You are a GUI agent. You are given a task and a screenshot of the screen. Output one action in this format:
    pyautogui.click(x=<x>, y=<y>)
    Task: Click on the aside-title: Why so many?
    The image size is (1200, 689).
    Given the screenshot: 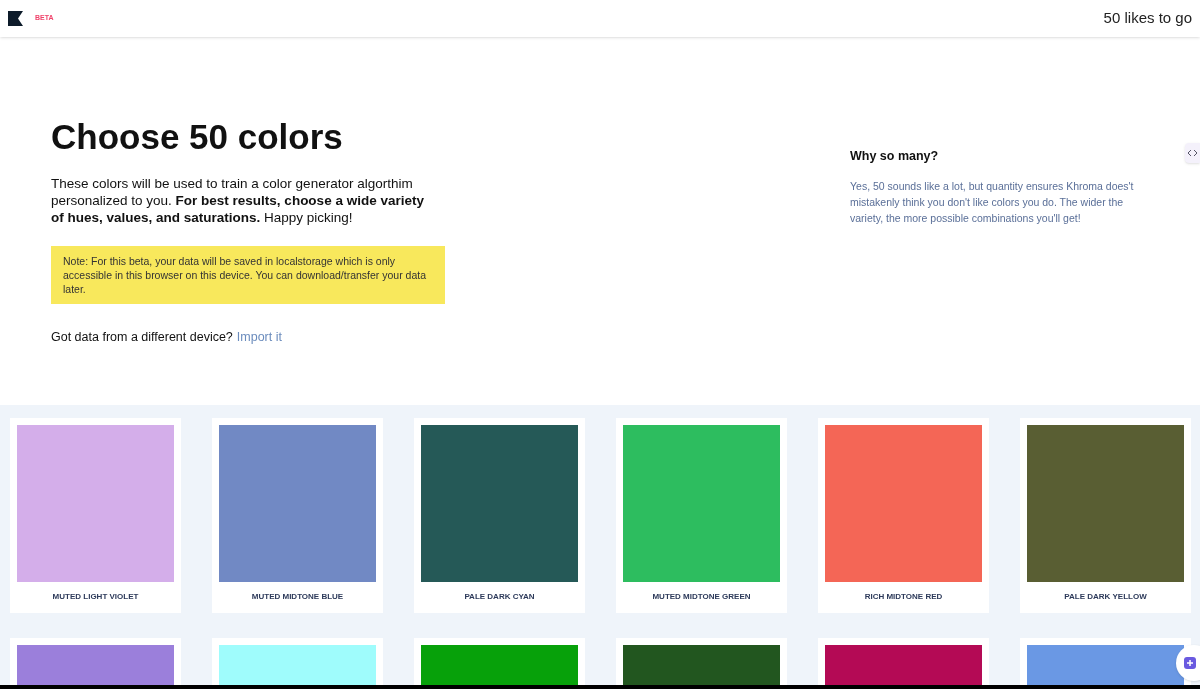 What is the action you would take?
    pyautogui.click(x=895, y=156)
    